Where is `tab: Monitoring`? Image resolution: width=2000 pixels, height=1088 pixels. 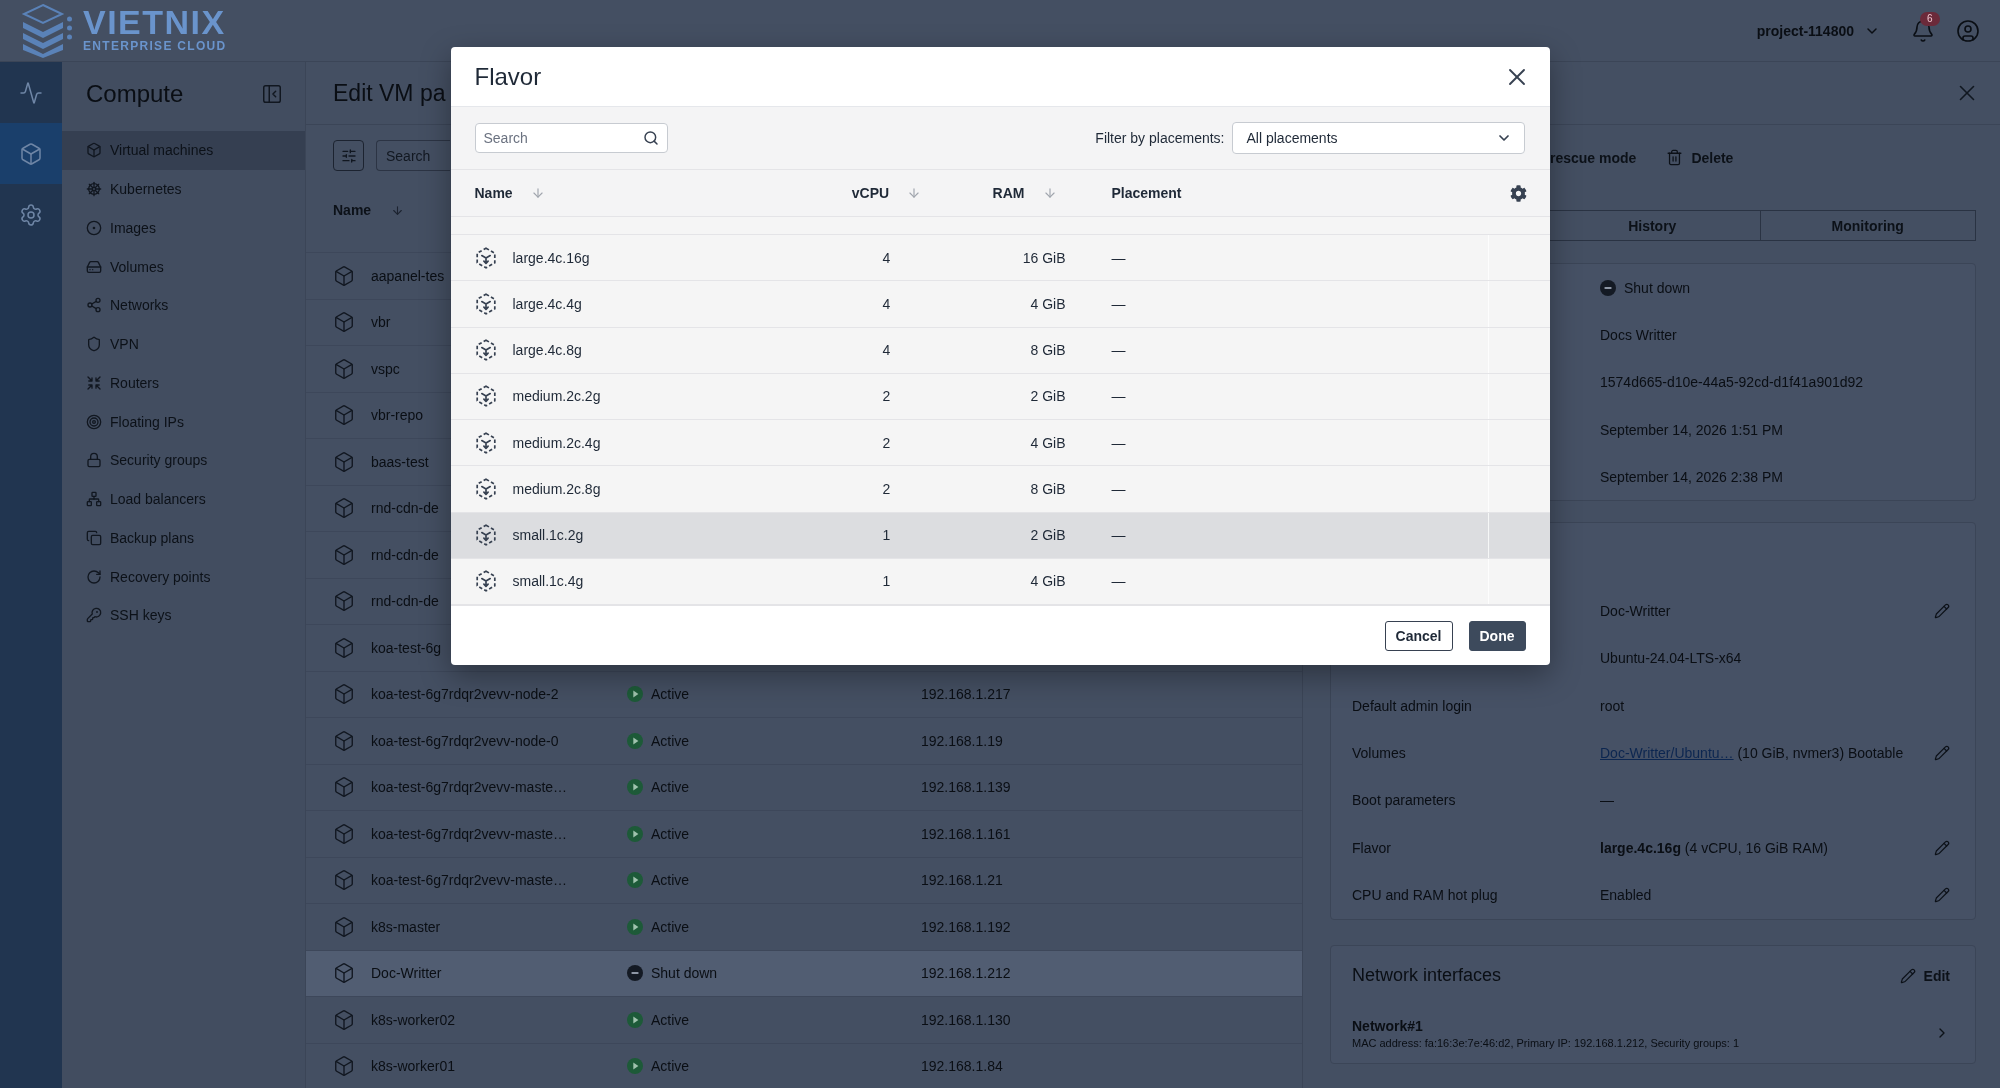
tab: Monitoring is located at coordinates (1867, 225).